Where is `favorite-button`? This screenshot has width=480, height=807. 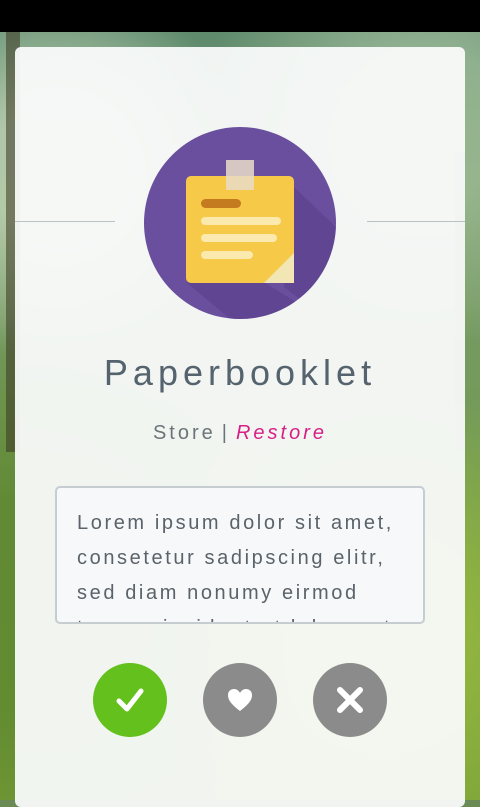 favorite-button is located at coordinates (240, 700).